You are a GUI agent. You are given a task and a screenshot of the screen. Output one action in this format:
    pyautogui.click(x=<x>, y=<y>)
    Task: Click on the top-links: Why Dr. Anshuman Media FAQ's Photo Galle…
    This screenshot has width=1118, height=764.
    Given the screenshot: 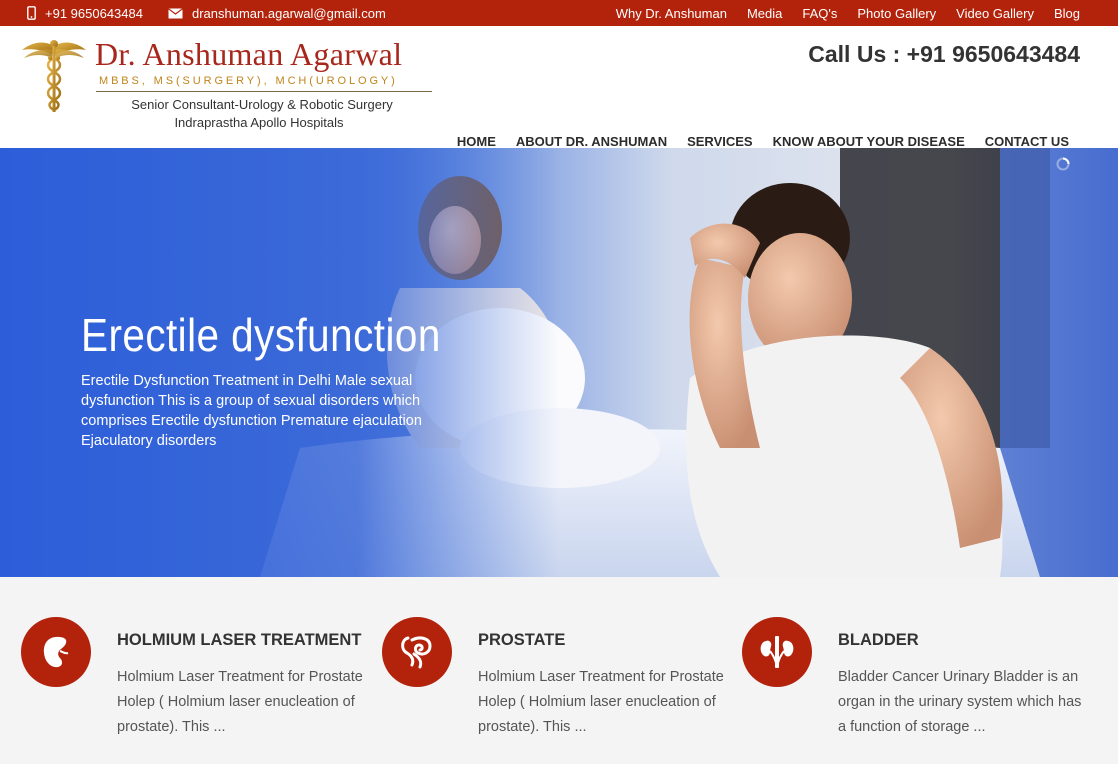 What is the action you would take?
    pyautogui.click(x=838, y=13)
    